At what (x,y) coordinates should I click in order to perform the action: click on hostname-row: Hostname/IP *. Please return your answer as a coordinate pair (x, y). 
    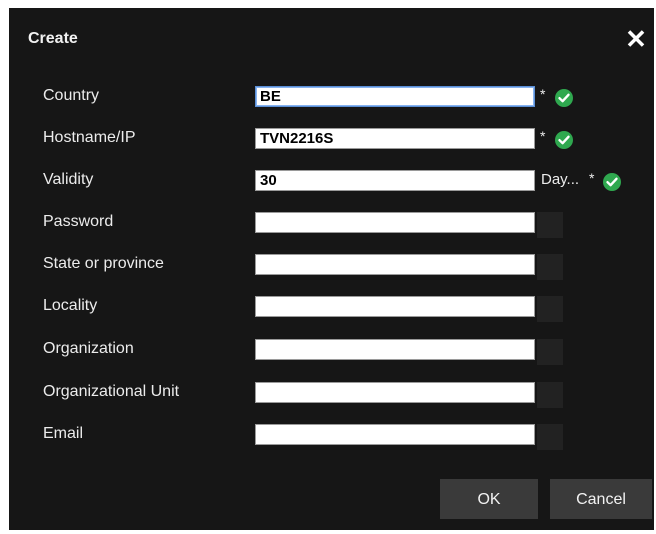
    Looking at the image, I should click on (331, 139).